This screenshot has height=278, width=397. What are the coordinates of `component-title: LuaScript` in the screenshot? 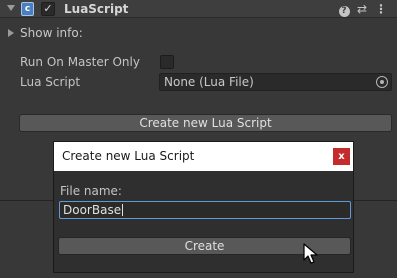 It's located at (96, 9).